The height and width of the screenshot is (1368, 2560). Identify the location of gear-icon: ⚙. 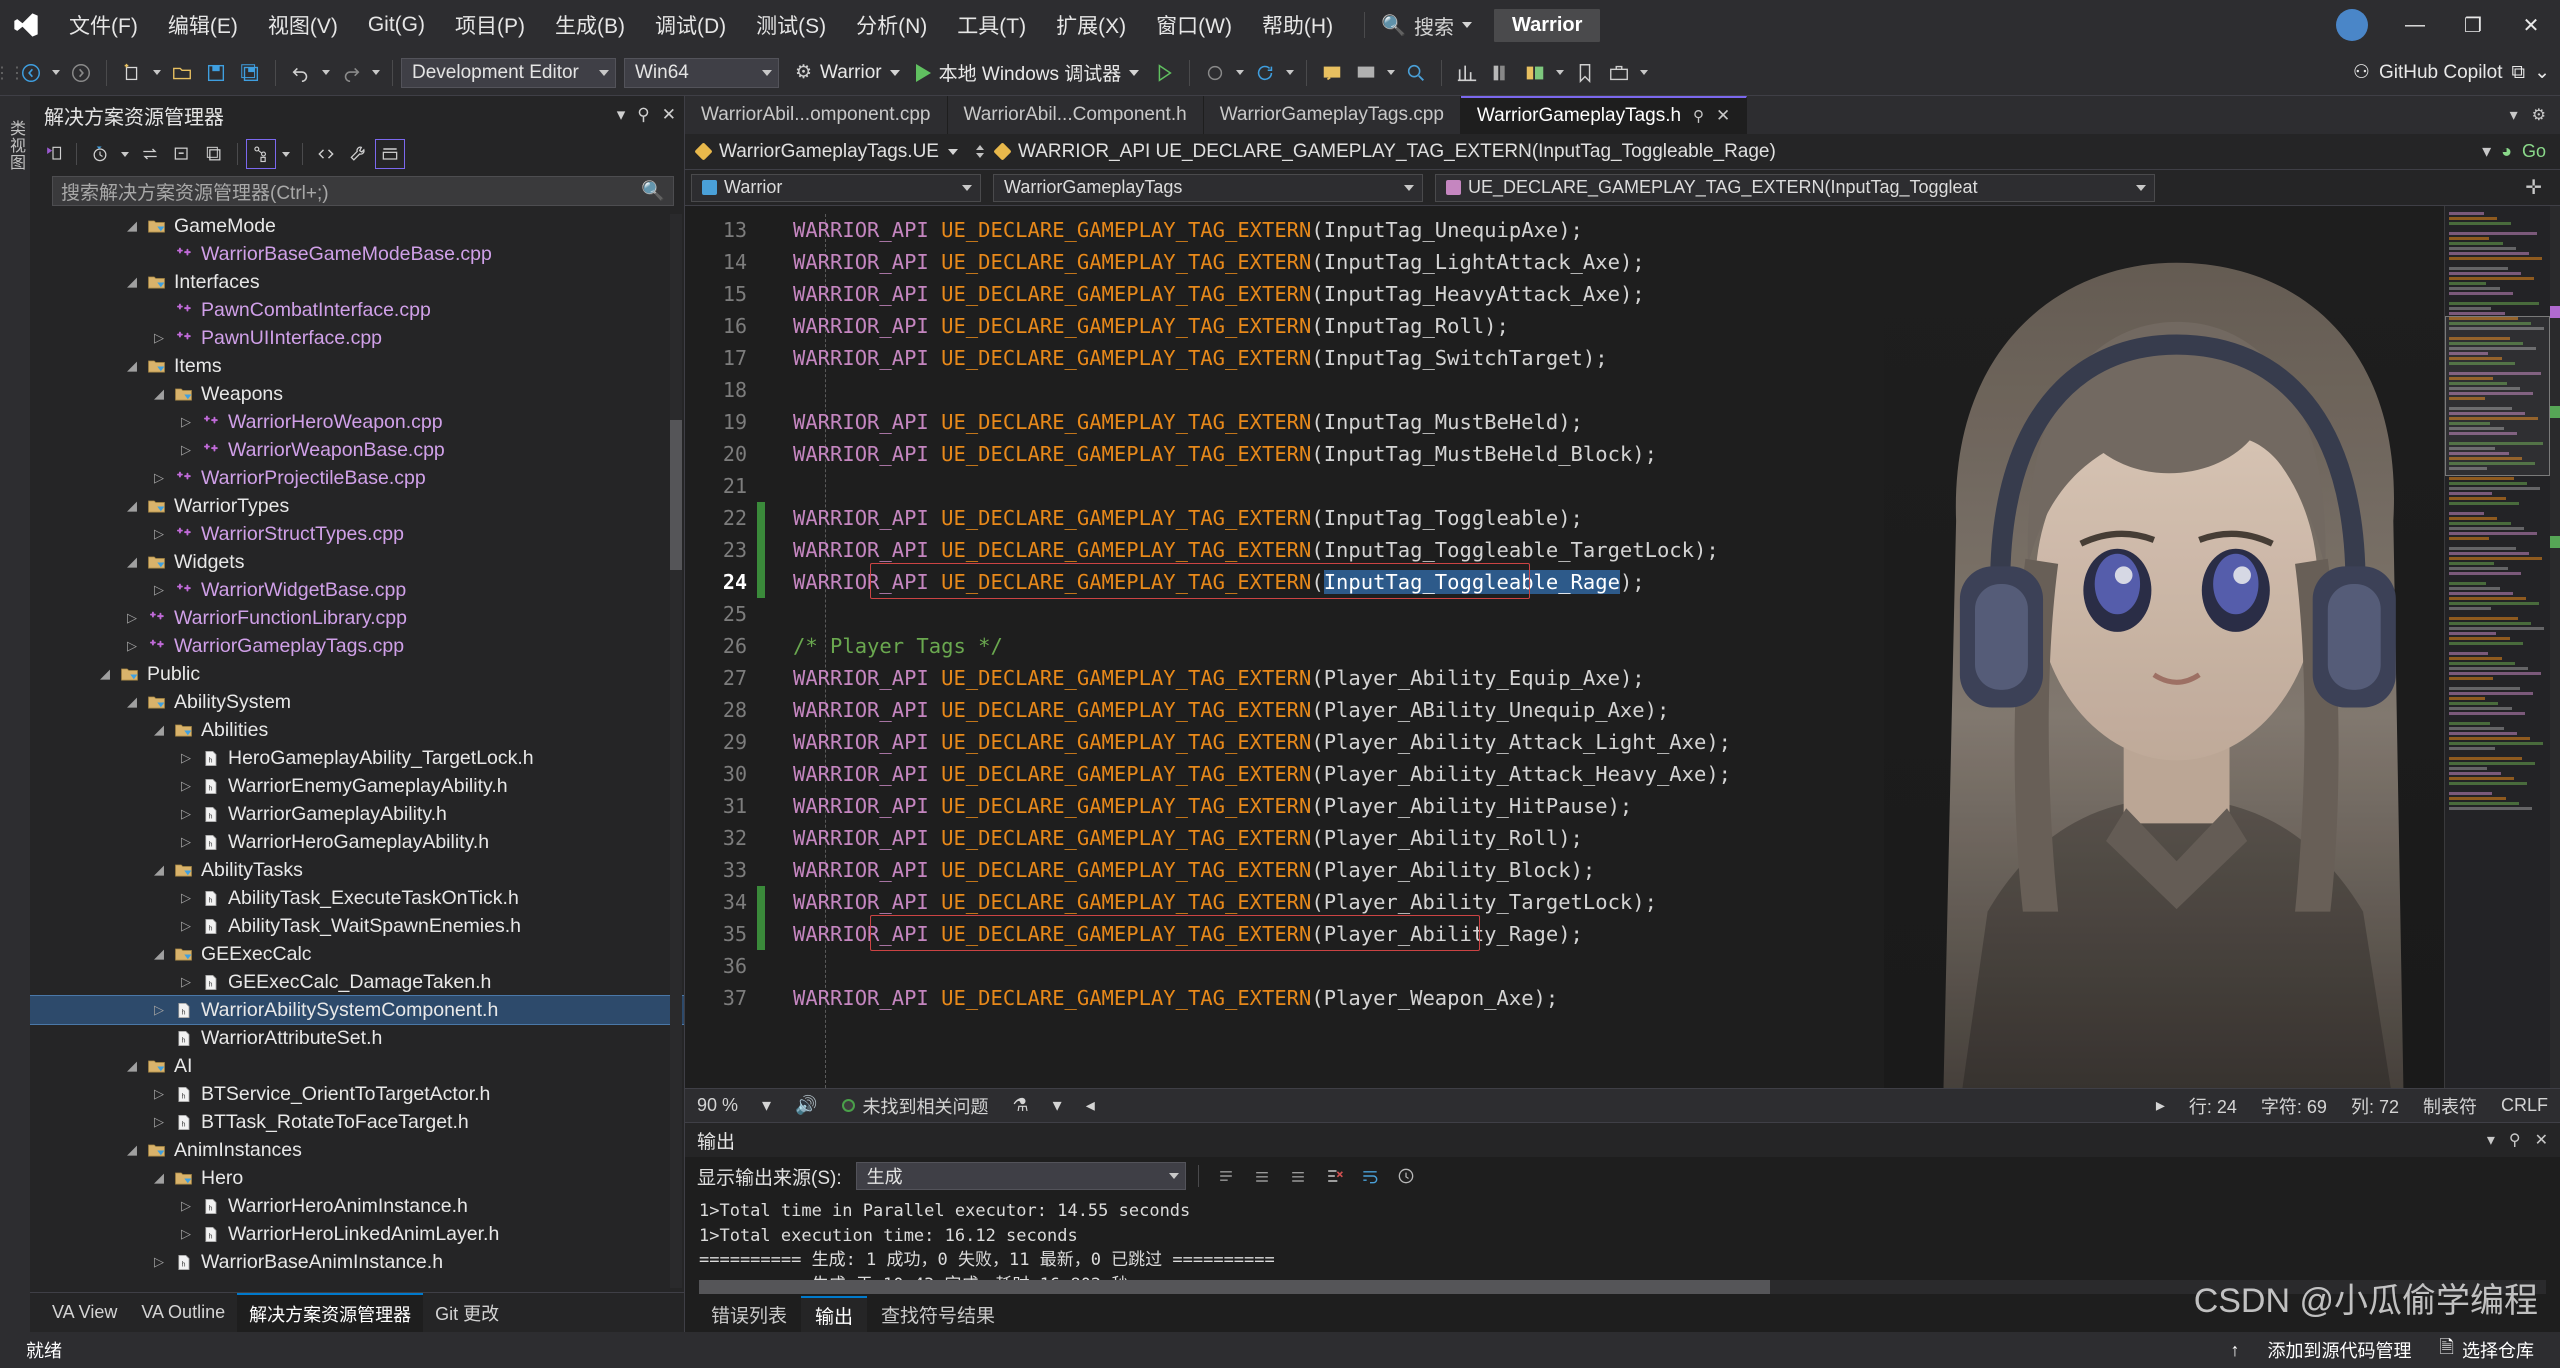
(2539, 115).